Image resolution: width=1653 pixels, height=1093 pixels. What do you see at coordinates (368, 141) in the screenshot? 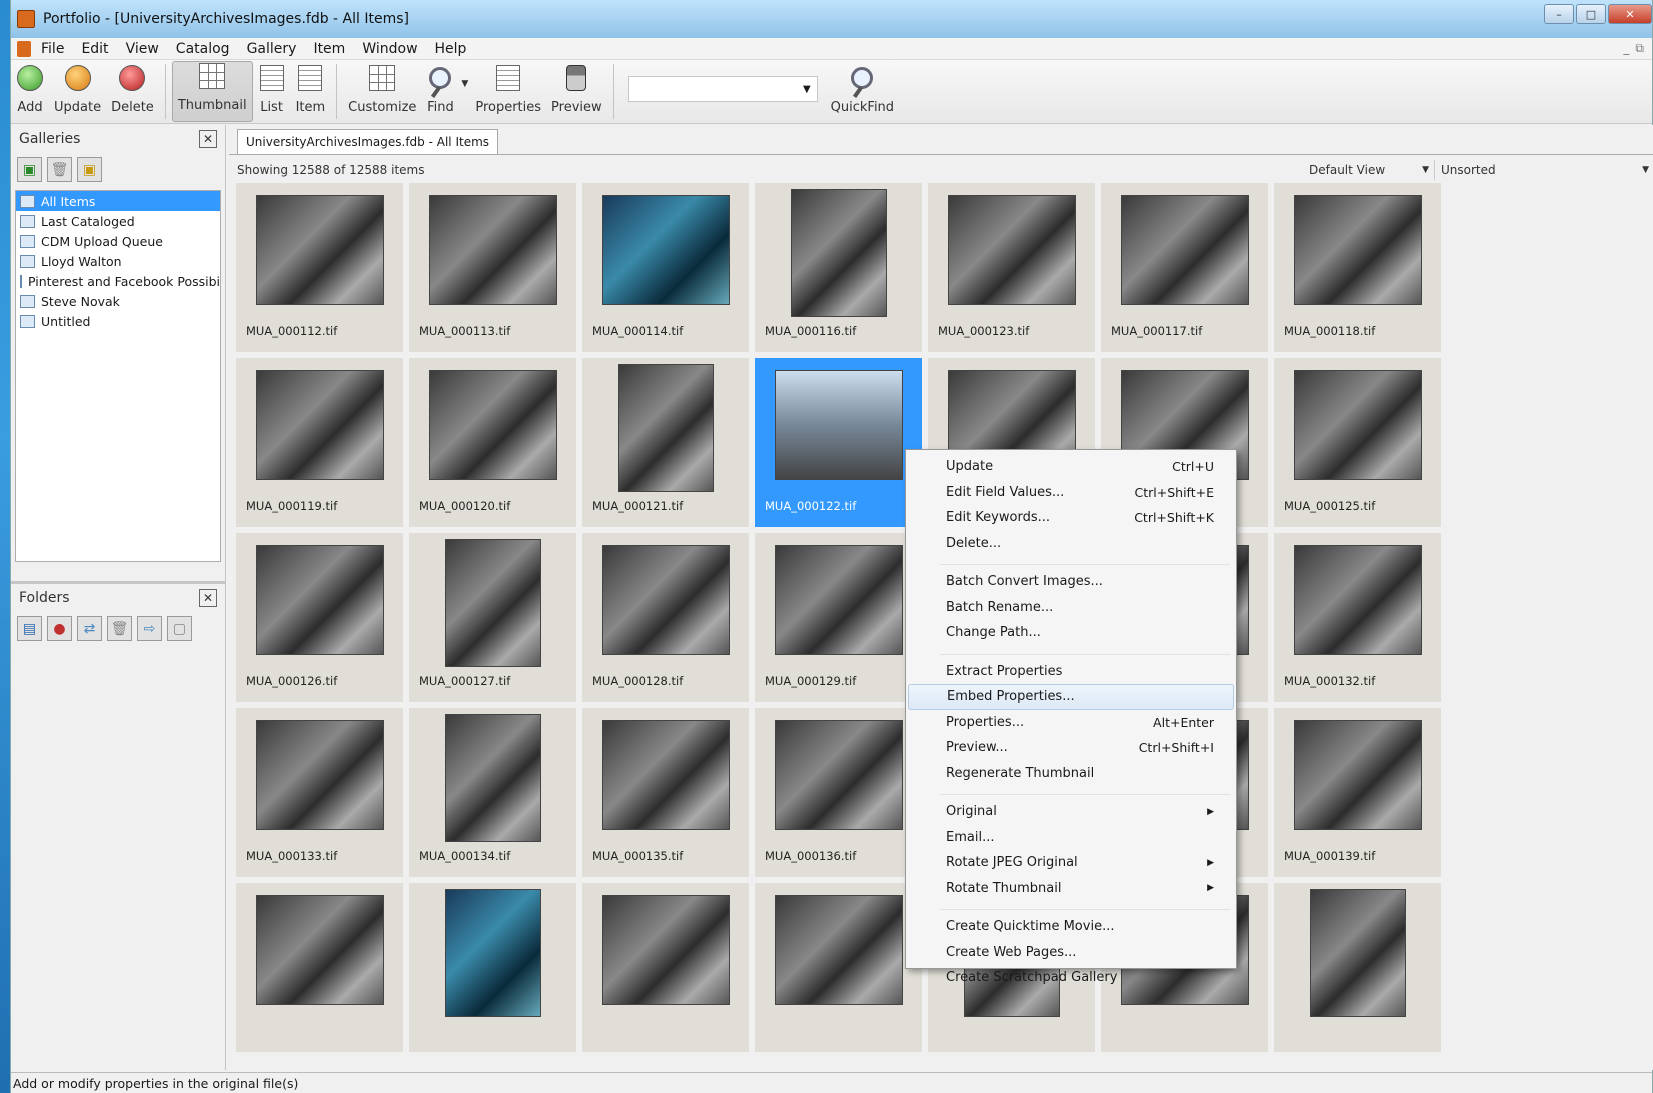
I see `tab-catalog: UniversityArchivesImages.fdb - All Items` at bounding box center [368, 141].